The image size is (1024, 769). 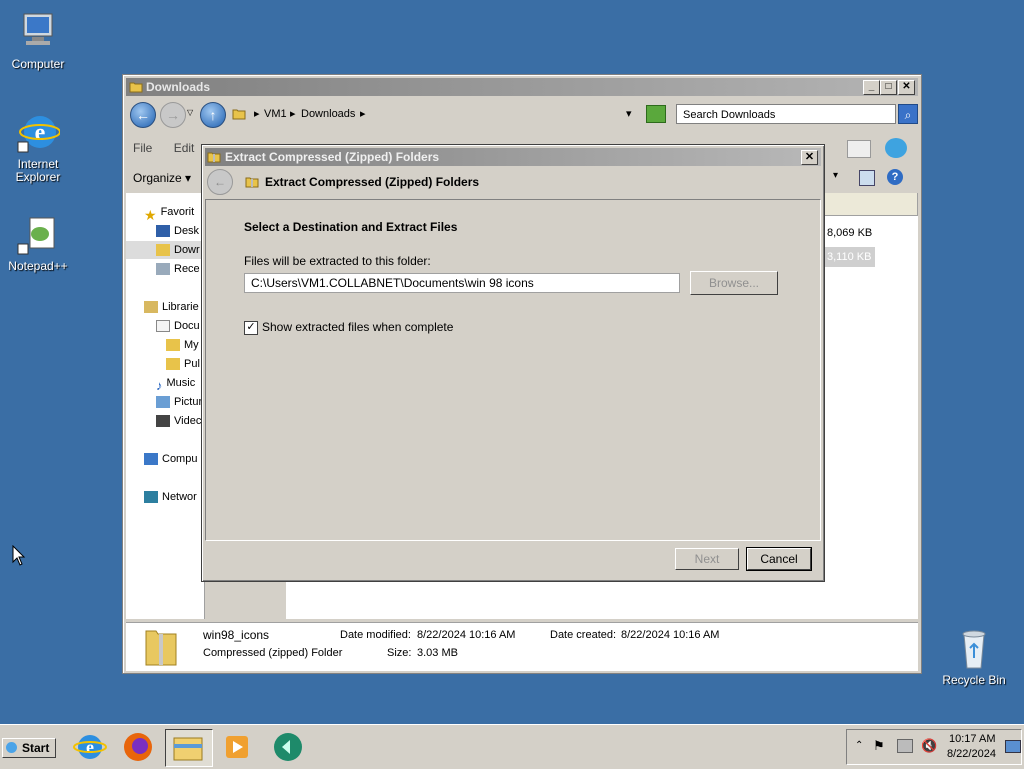 I want to click on file-size-cell: 8,069 KB, so click(x=850, y=233).